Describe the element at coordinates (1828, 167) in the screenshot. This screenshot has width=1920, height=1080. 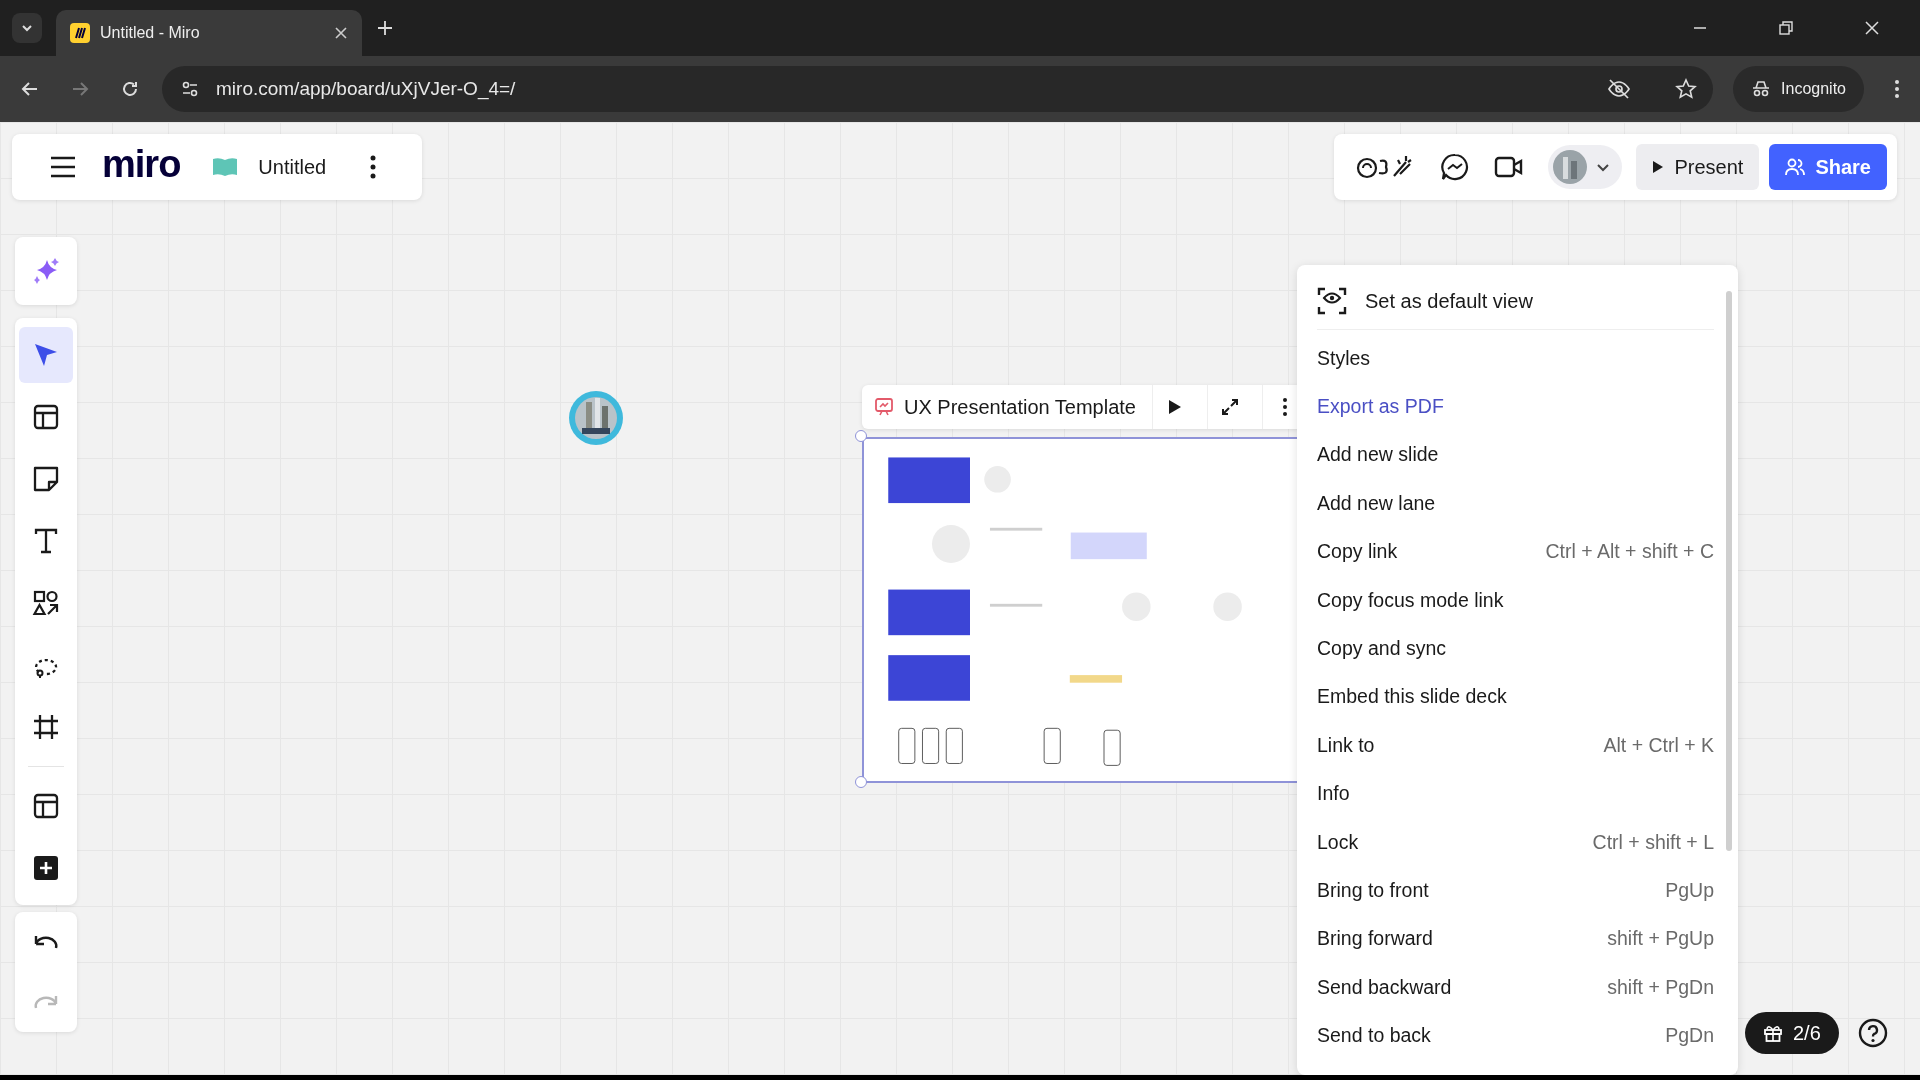
I see `share-button: Share` at that location.